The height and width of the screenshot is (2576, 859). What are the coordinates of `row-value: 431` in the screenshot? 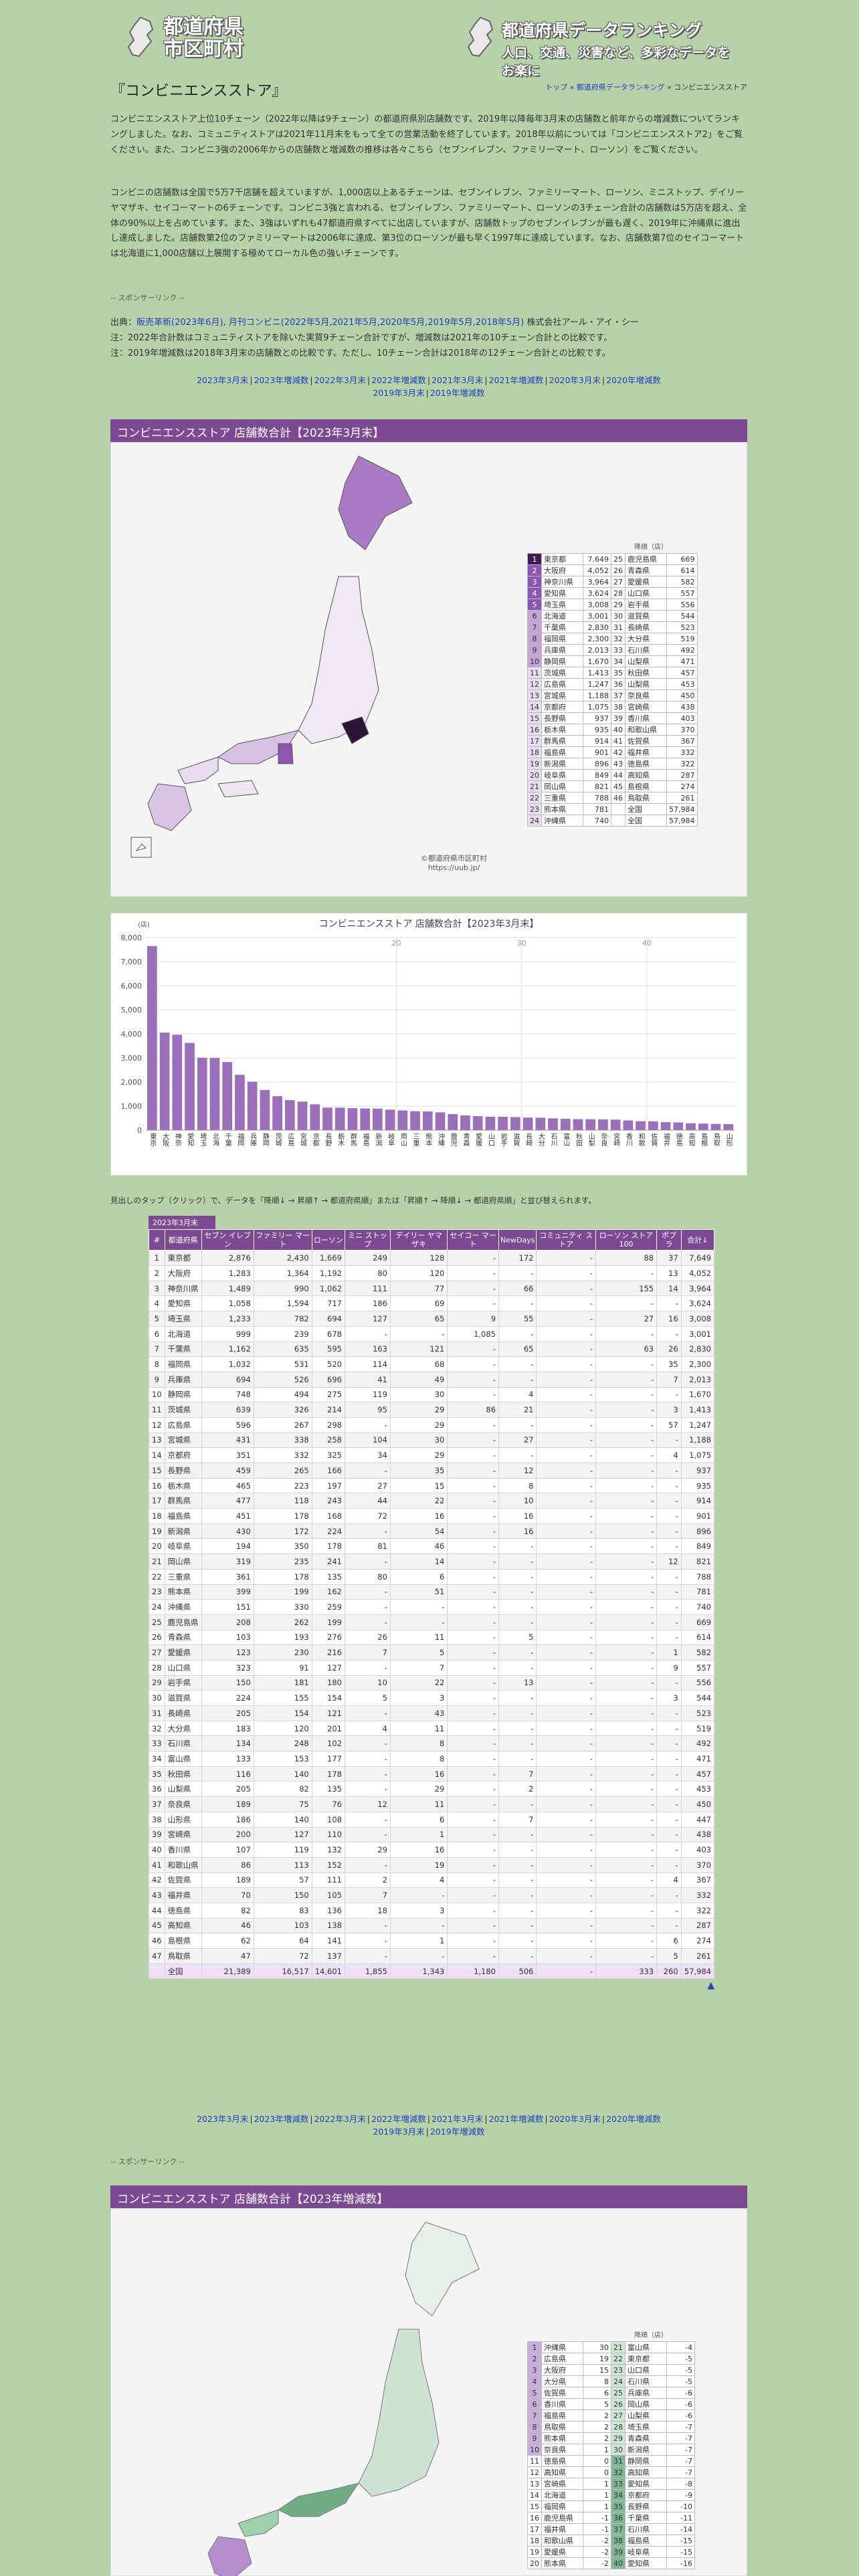 It's located at (228, 1440).